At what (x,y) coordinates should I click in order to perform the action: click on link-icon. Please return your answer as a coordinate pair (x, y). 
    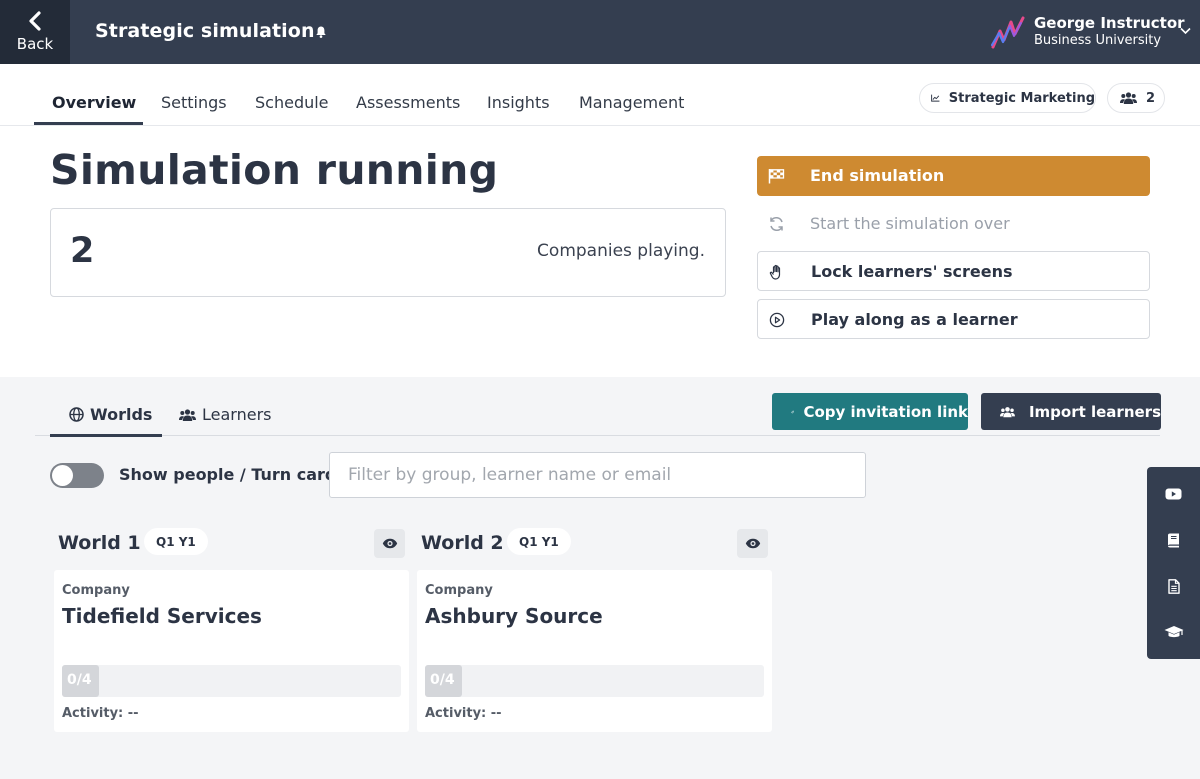
    Looking at the image, I should click on (793, 411).